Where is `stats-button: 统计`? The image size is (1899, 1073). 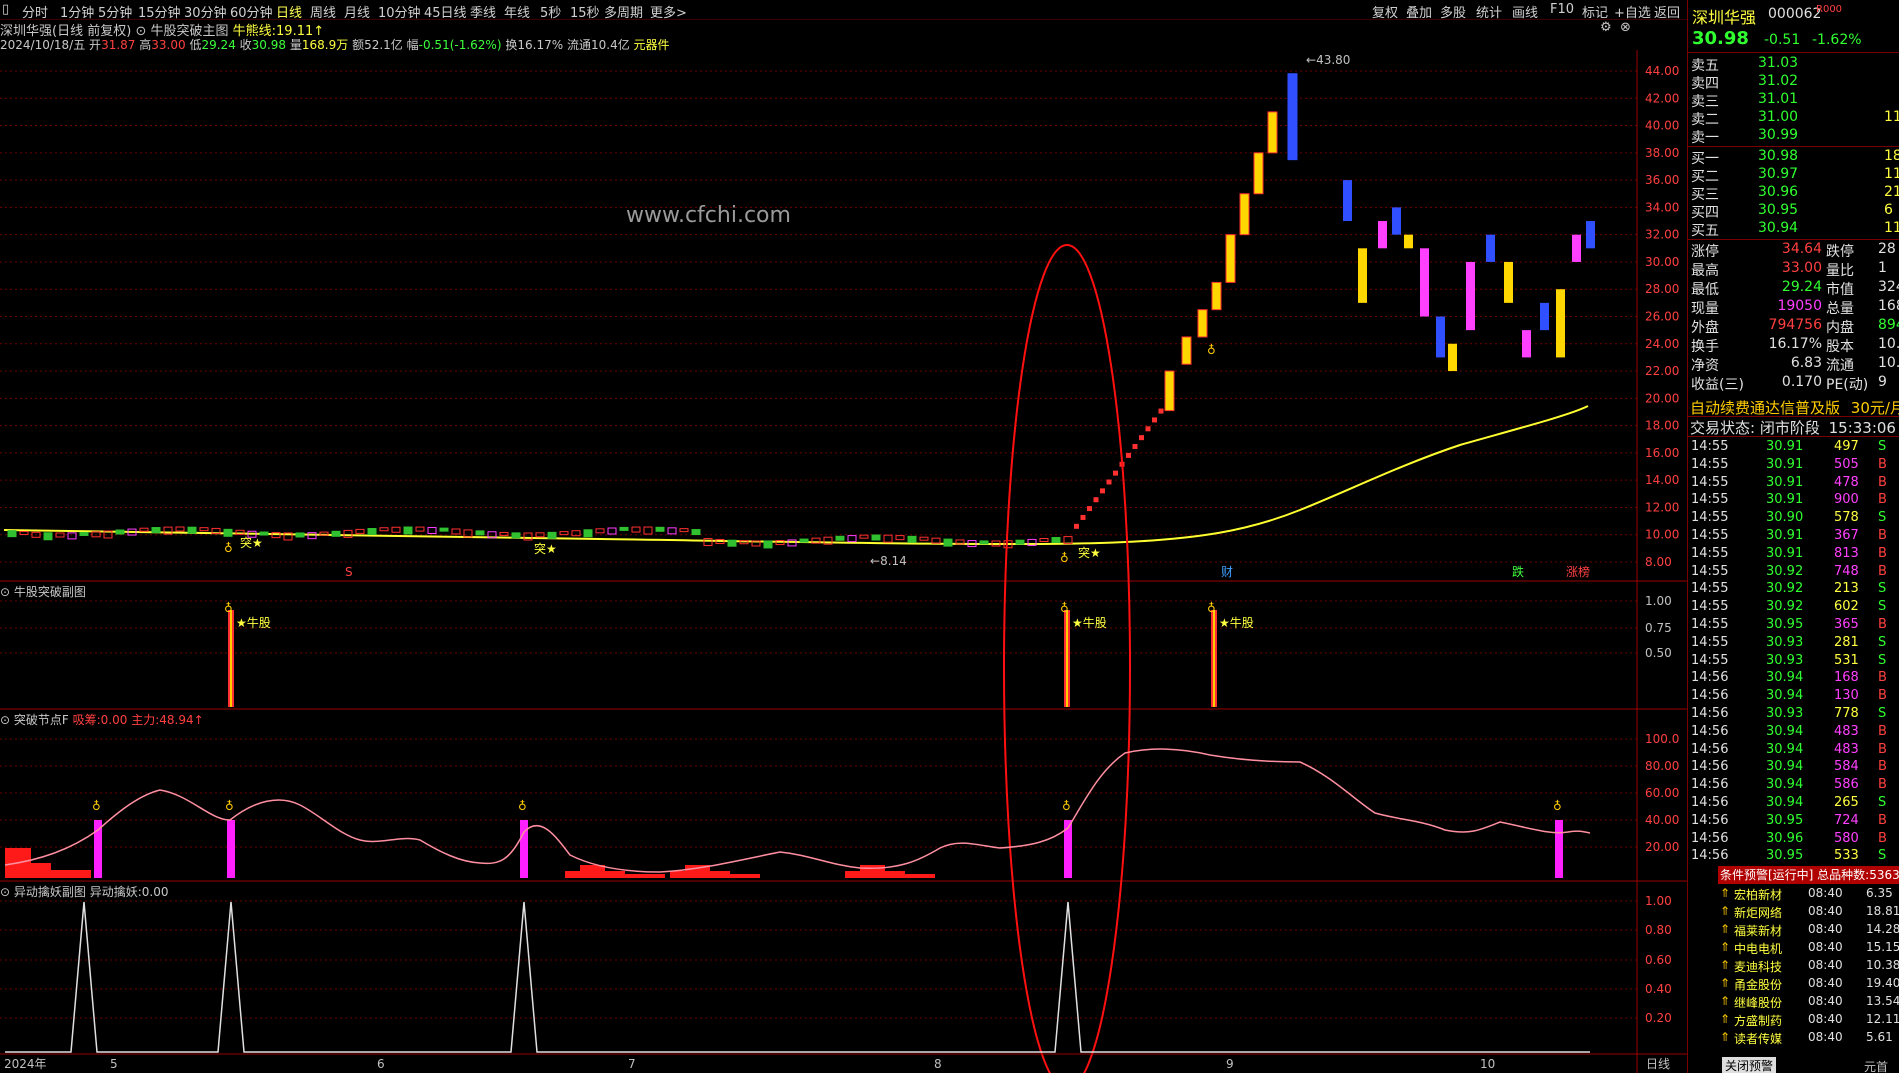 stats-button: 统计 is located at coordinates (1489, 11).